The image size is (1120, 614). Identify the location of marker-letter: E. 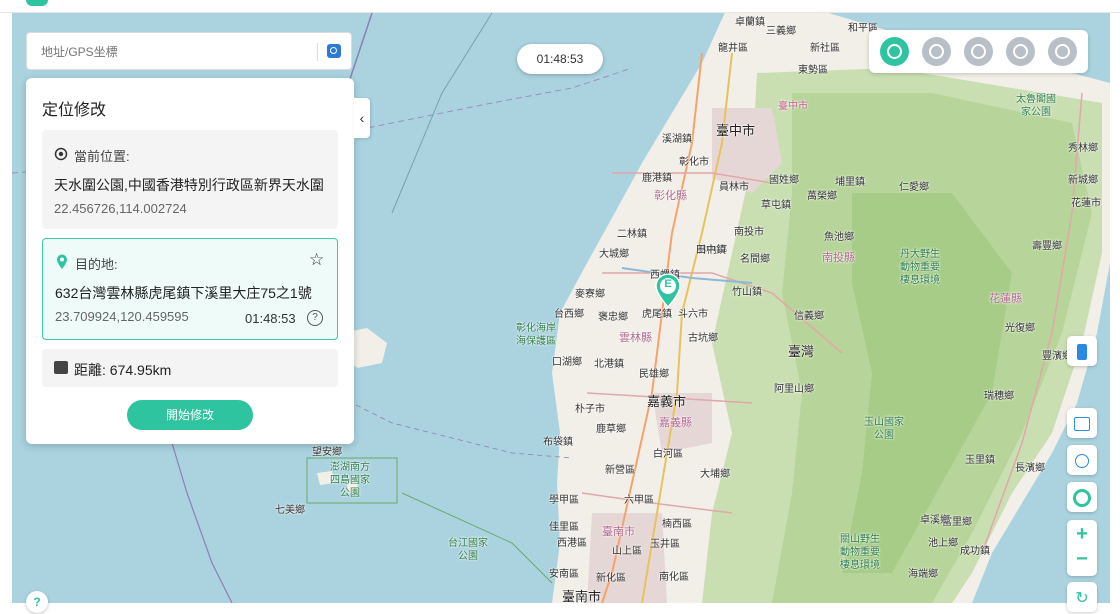
(668, 284).